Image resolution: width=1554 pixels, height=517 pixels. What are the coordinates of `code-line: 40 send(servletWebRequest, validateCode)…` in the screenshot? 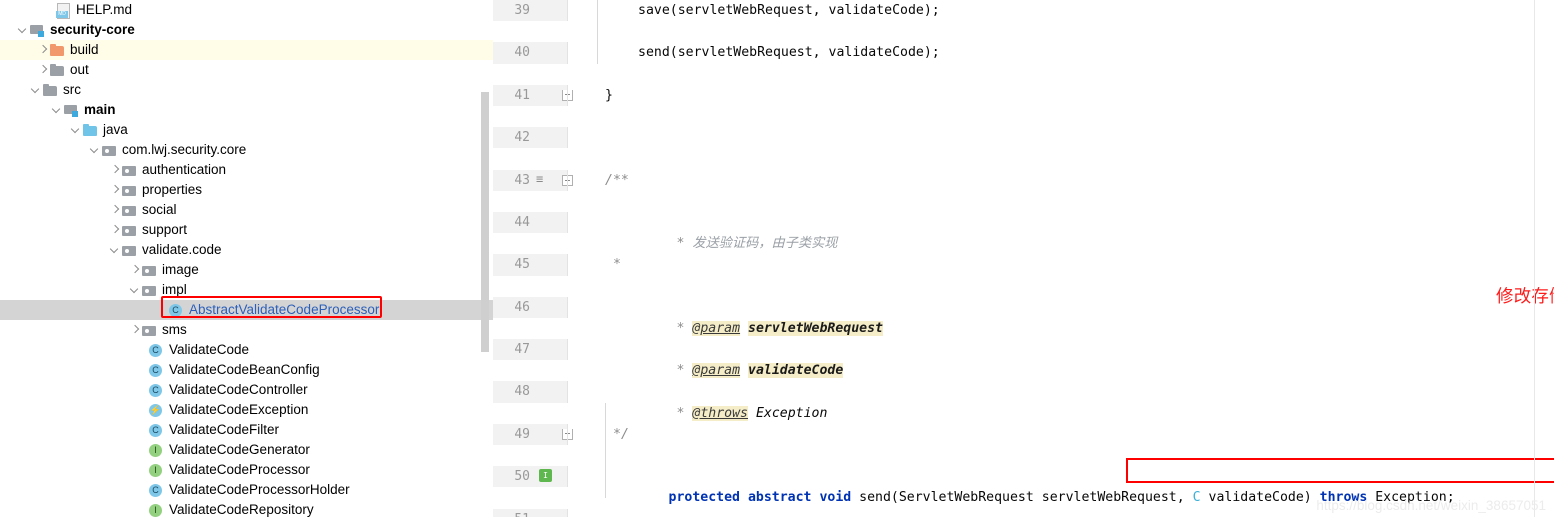 It's located at (1023, 53).